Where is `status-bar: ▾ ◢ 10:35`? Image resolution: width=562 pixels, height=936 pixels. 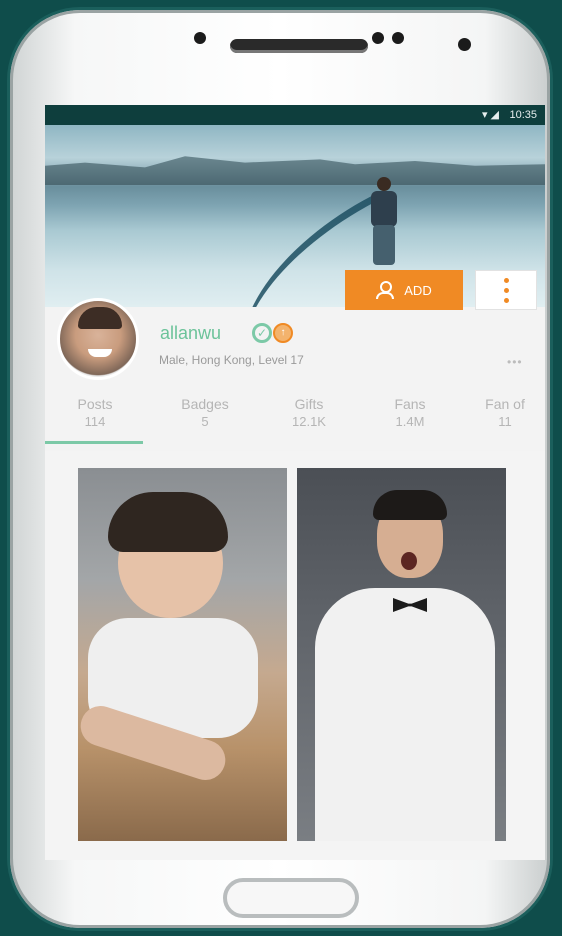
status-bar: ▾ ◢ 10:35 is located at coordinates (295, 115).